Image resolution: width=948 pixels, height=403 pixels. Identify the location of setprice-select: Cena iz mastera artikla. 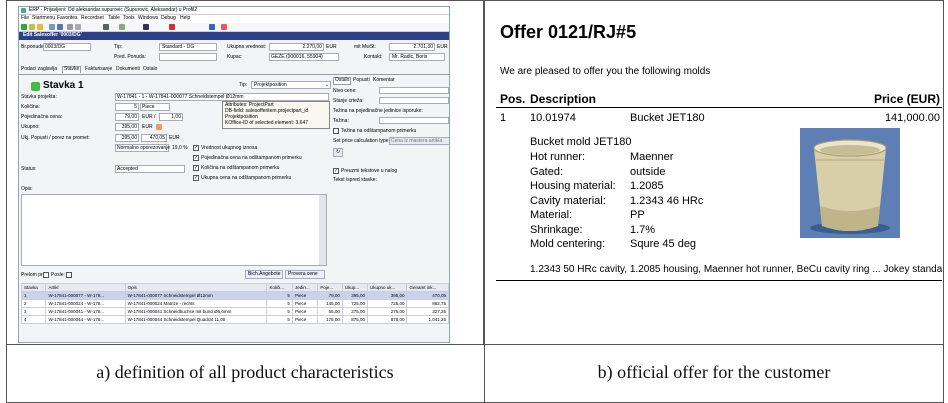
(419, 141).